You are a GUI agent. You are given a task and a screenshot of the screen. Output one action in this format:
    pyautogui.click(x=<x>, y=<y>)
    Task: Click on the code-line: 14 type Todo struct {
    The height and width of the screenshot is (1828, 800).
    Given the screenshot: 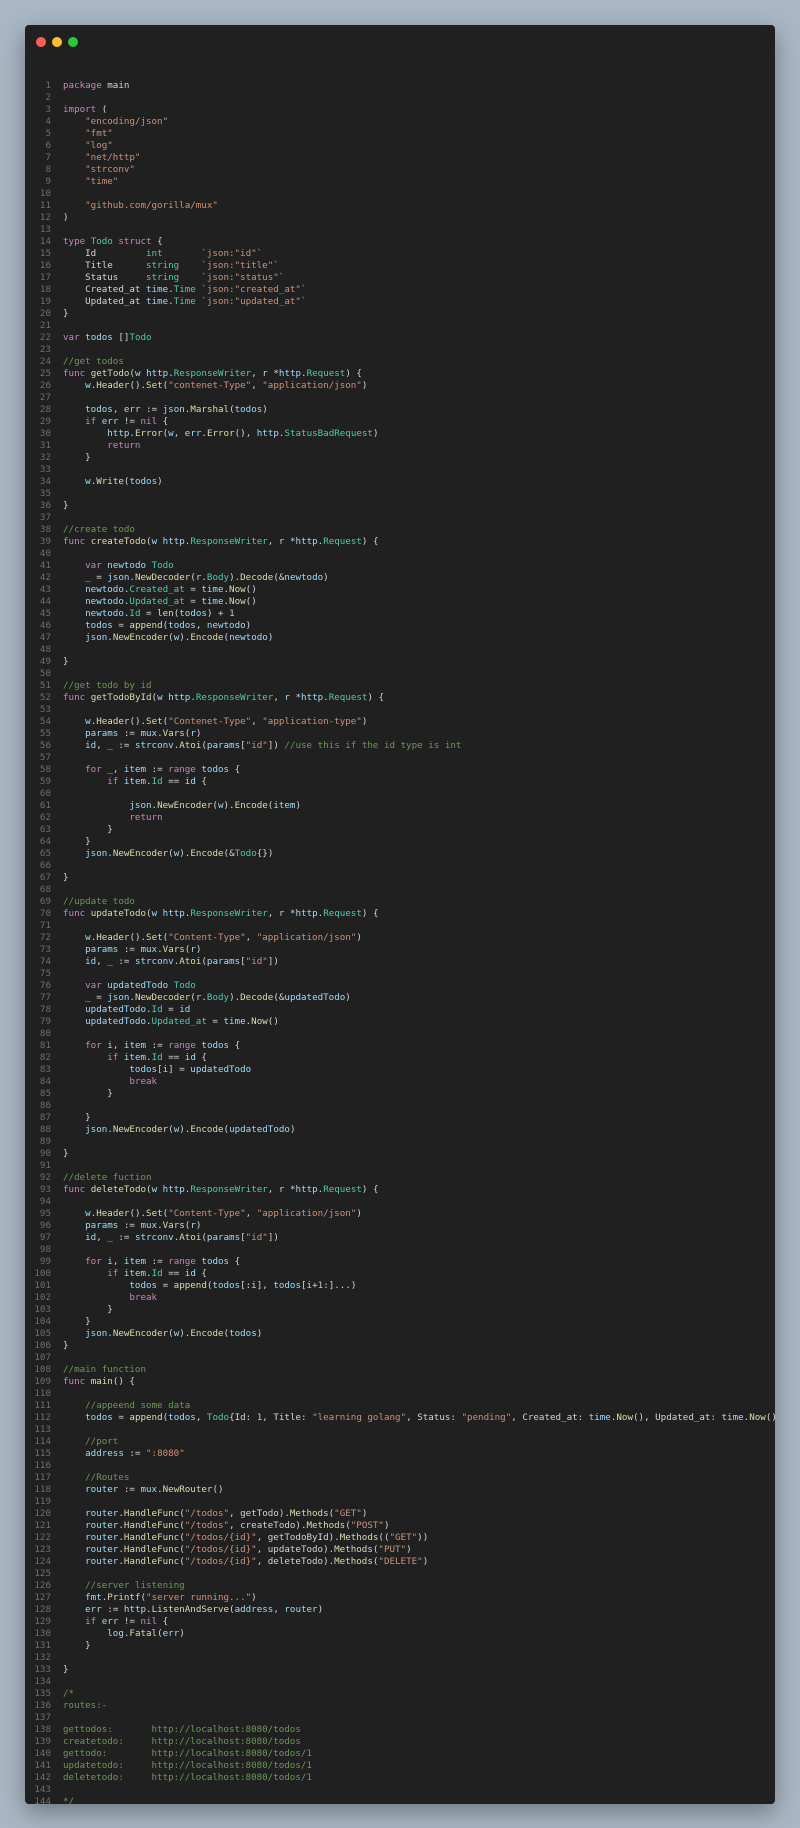 What is the action you would take?
    pyautogui.click(x=400, y=242)
    